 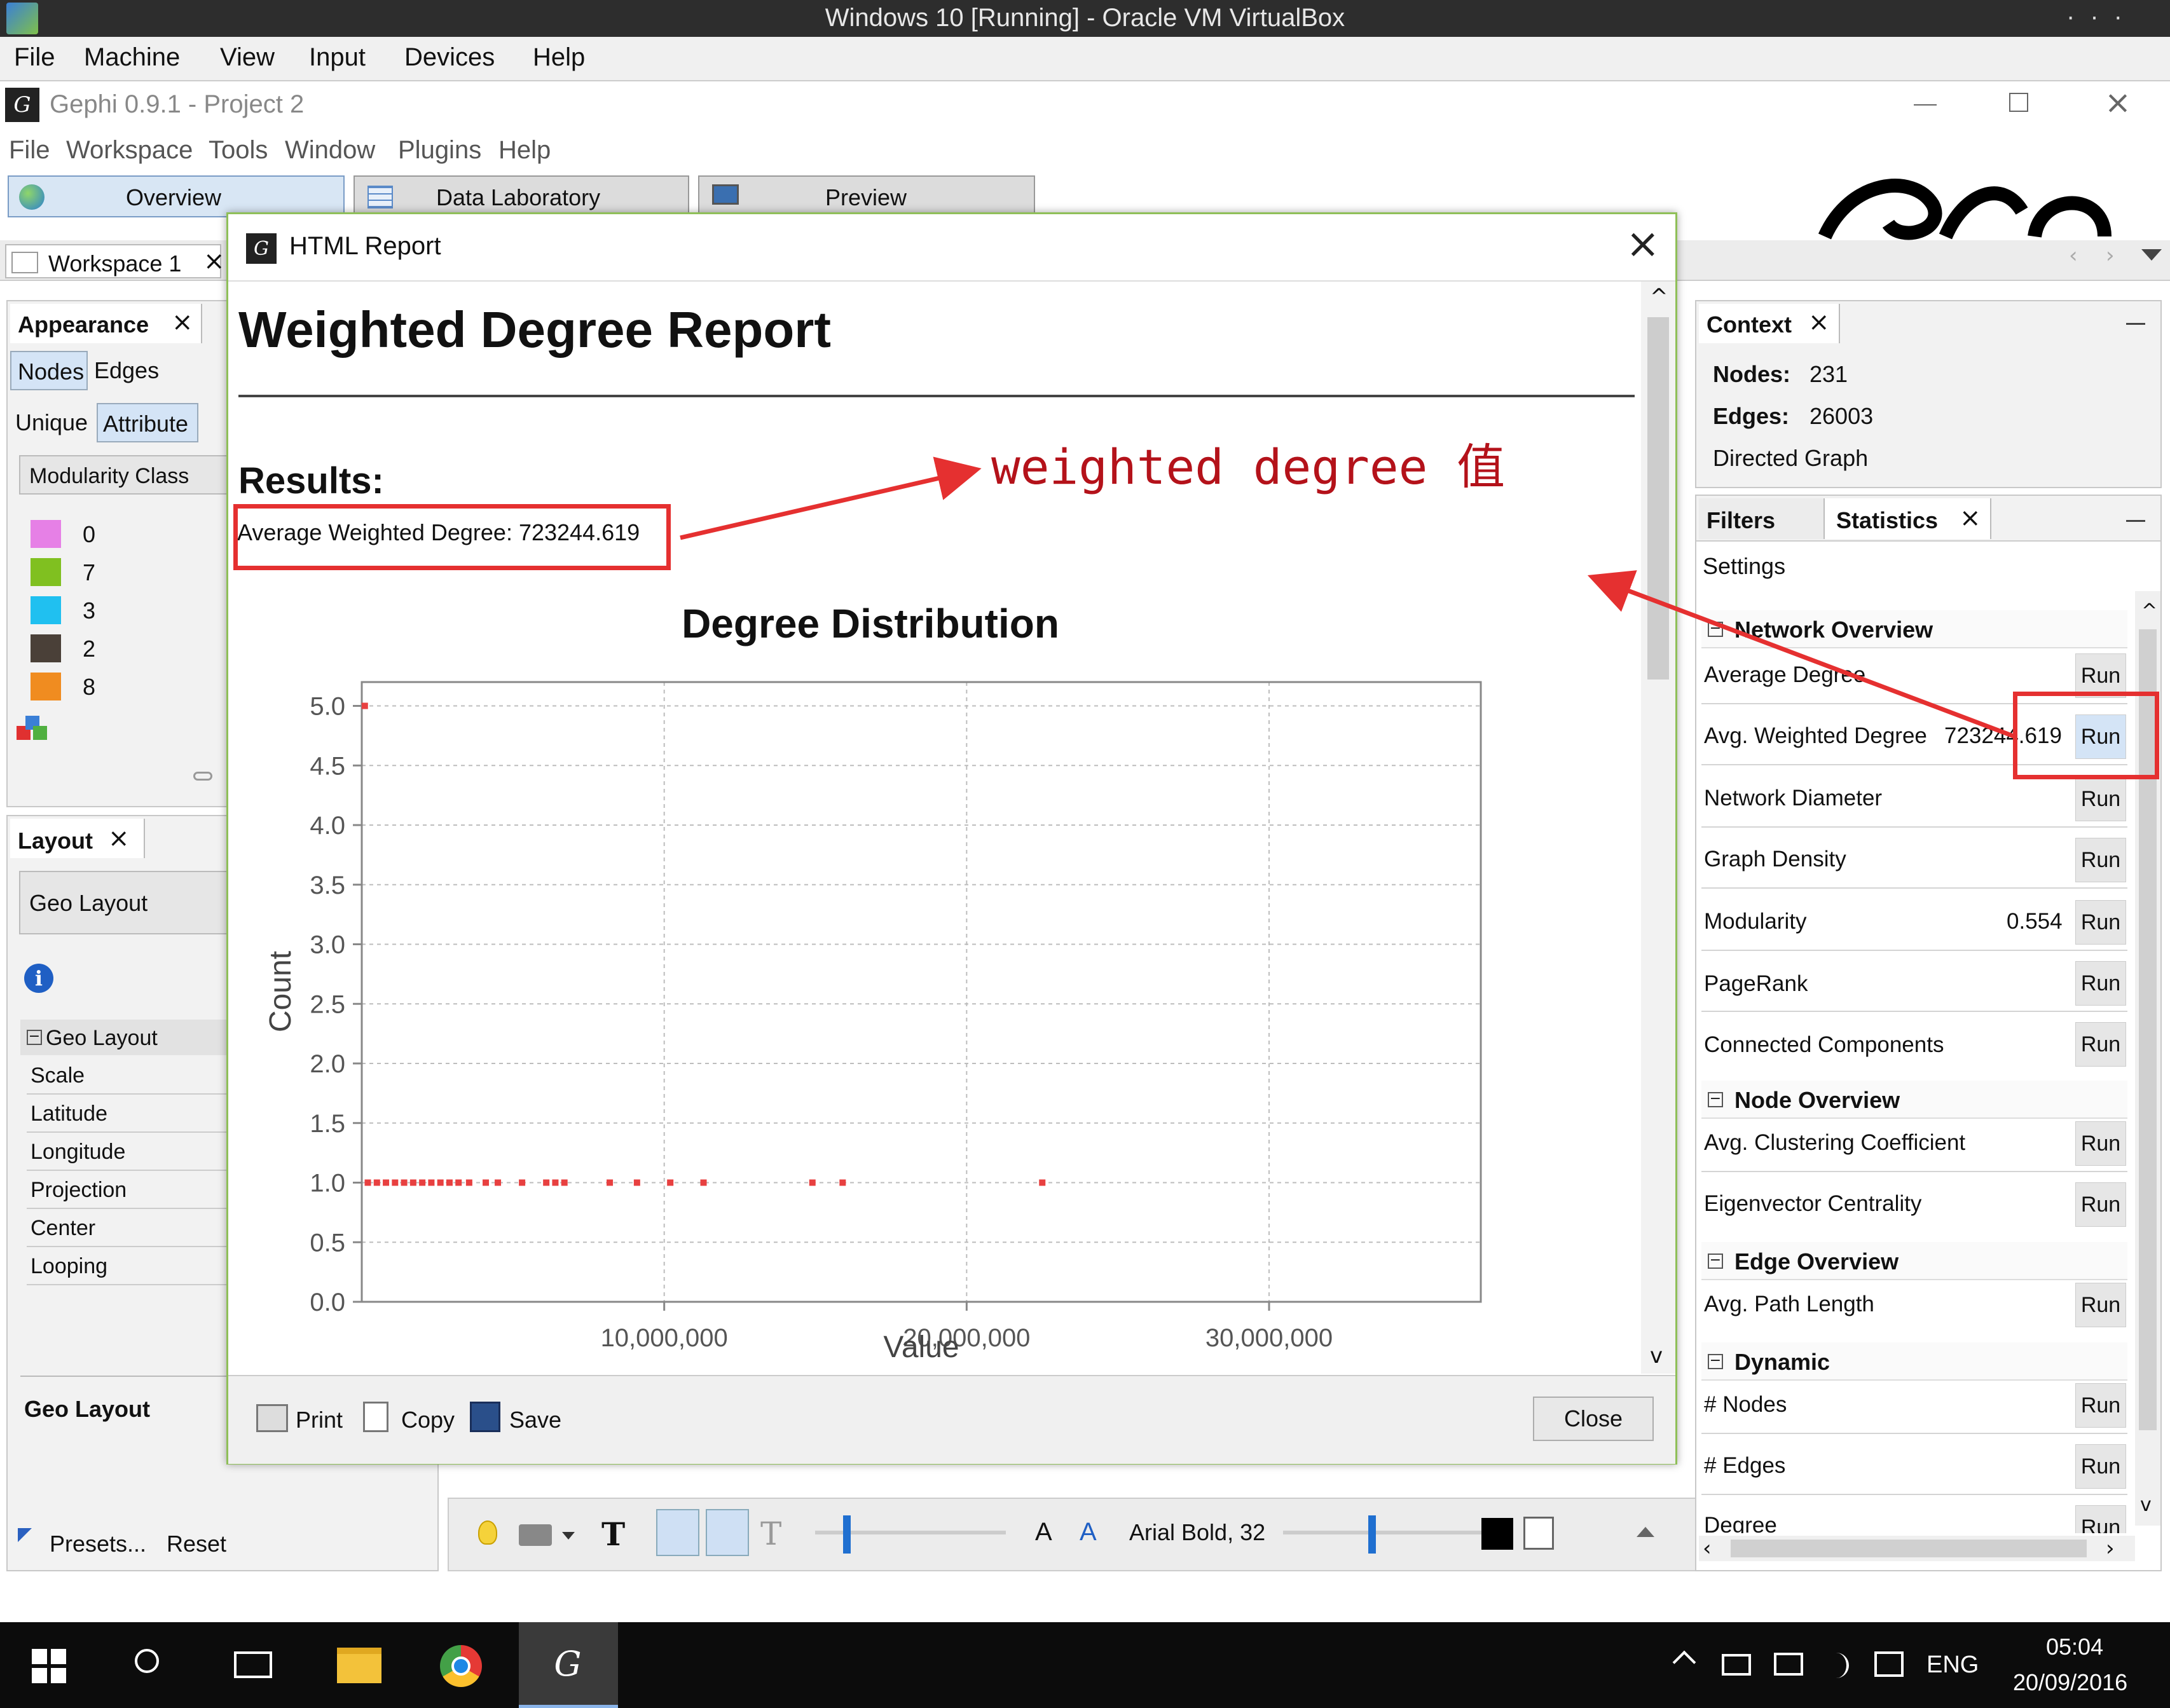 I want to click on tray-display-icon, so click(x=1789, y=1664).